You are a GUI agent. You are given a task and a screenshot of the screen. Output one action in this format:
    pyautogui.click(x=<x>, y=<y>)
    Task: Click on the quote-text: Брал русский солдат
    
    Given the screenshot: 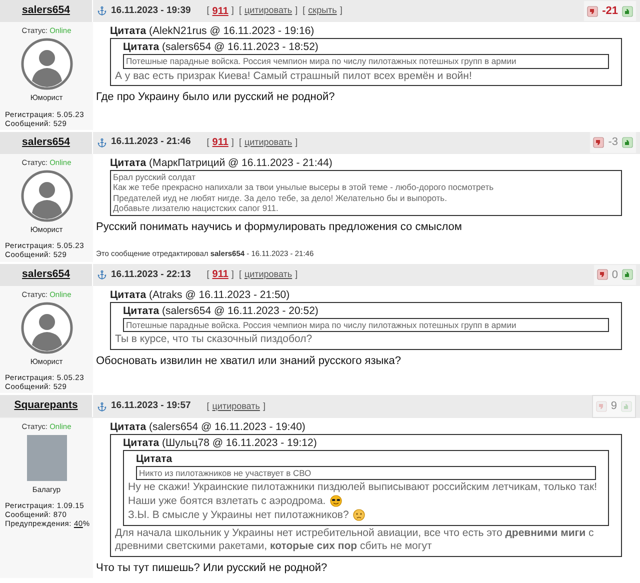 What is the action you would take?
    pyautogui.click(x=154, y=177)
    